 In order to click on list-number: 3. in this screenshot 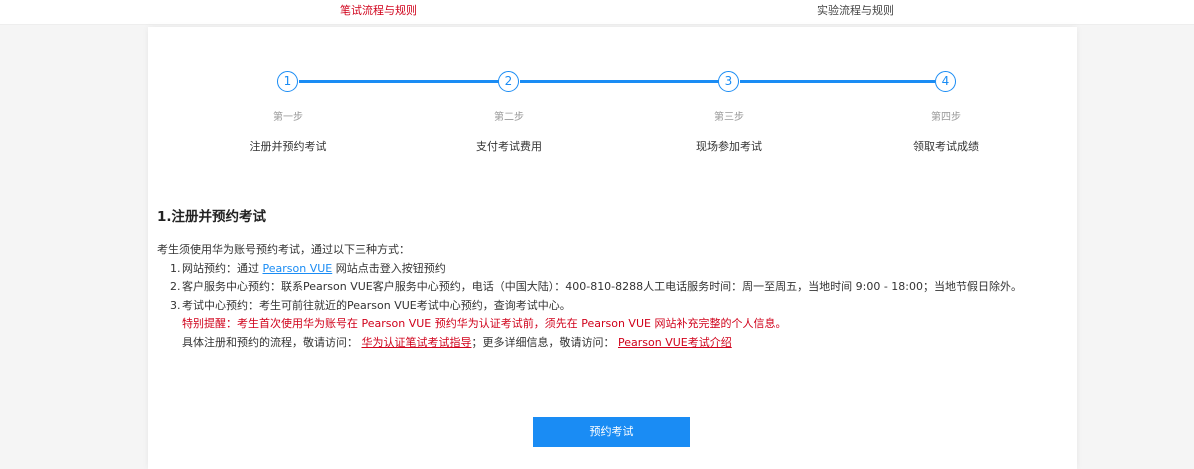, I will do `click(175, 305)`.